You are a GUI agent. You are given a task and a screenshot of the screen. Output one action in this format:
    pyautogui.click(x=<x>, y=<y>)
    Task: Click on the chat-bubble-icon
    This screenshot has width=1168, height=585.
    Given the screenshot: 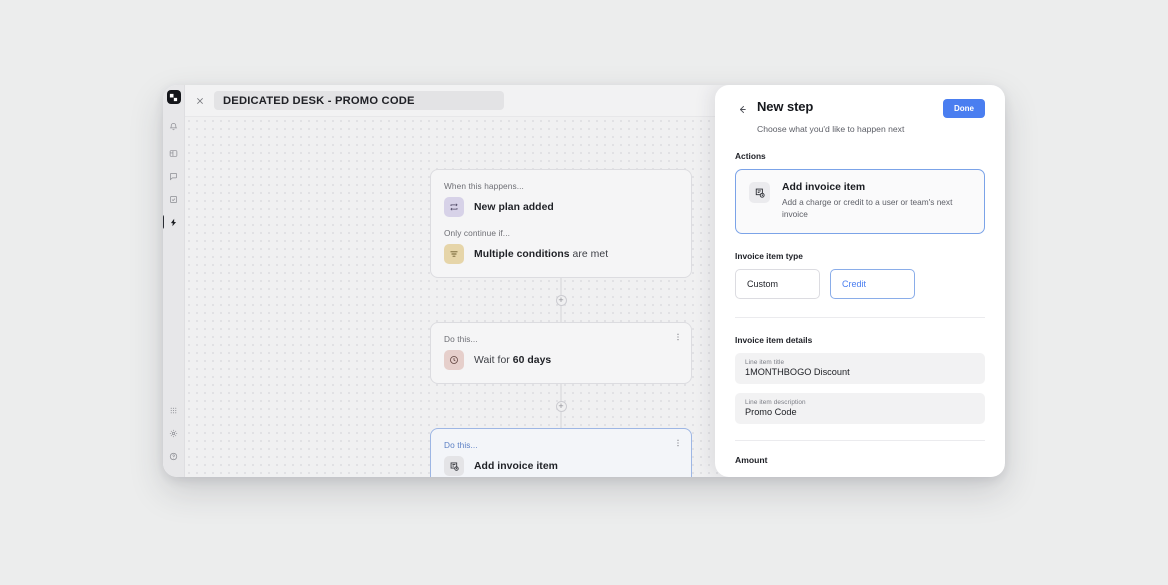 What is the action you would take?
    pyautogui.click(x=173, y=176)
    